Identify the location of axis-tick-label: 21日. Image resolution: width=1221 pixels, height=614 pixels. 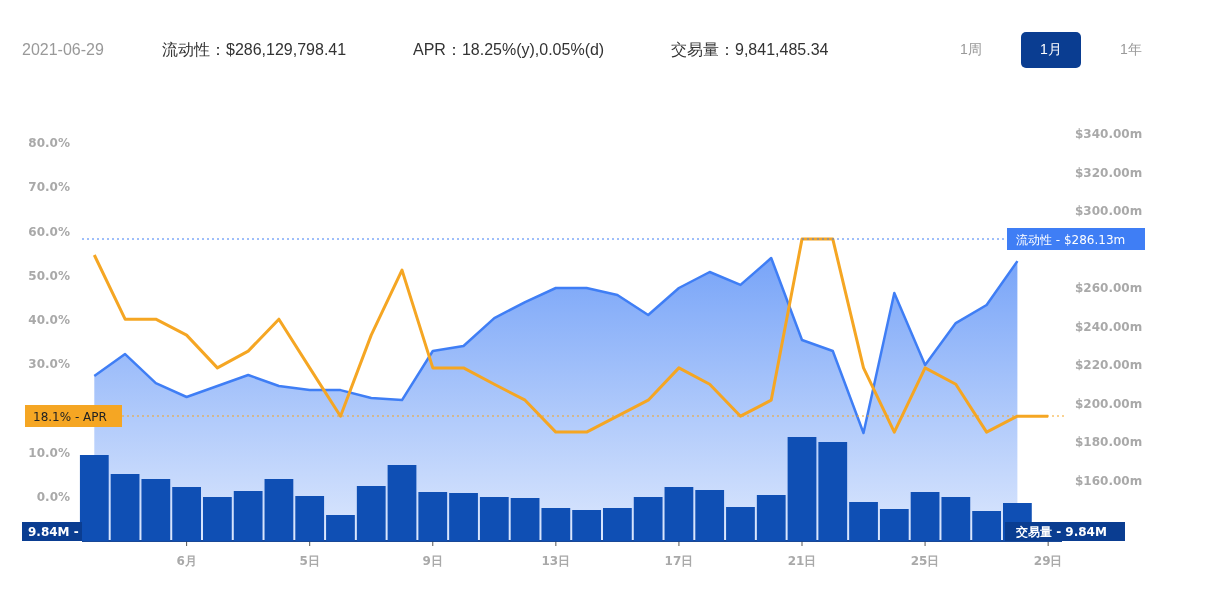
(802, 561).